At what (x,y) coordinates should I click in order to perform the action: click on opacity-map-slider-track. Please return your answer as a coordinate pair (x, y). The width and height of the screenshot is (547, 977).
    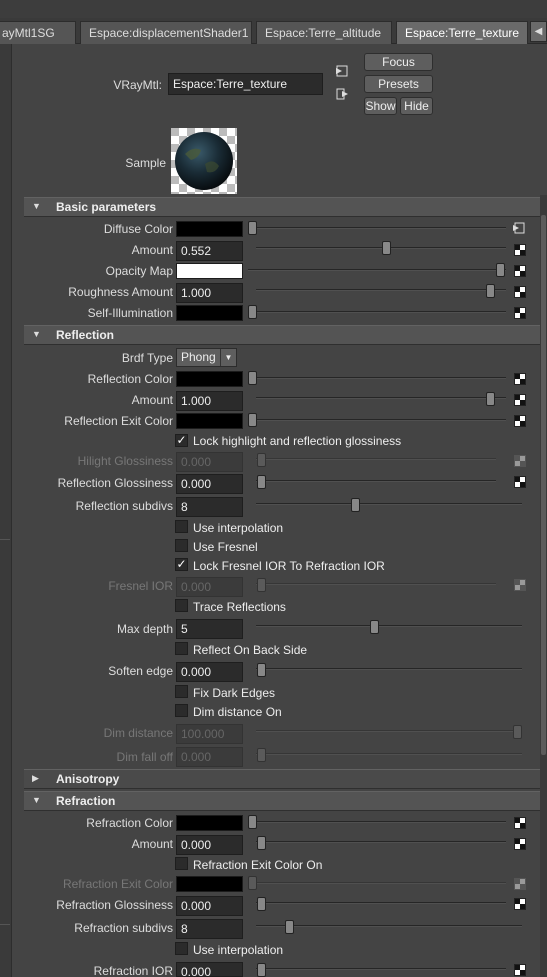
    Looking at the image, I should click on (377, 270).